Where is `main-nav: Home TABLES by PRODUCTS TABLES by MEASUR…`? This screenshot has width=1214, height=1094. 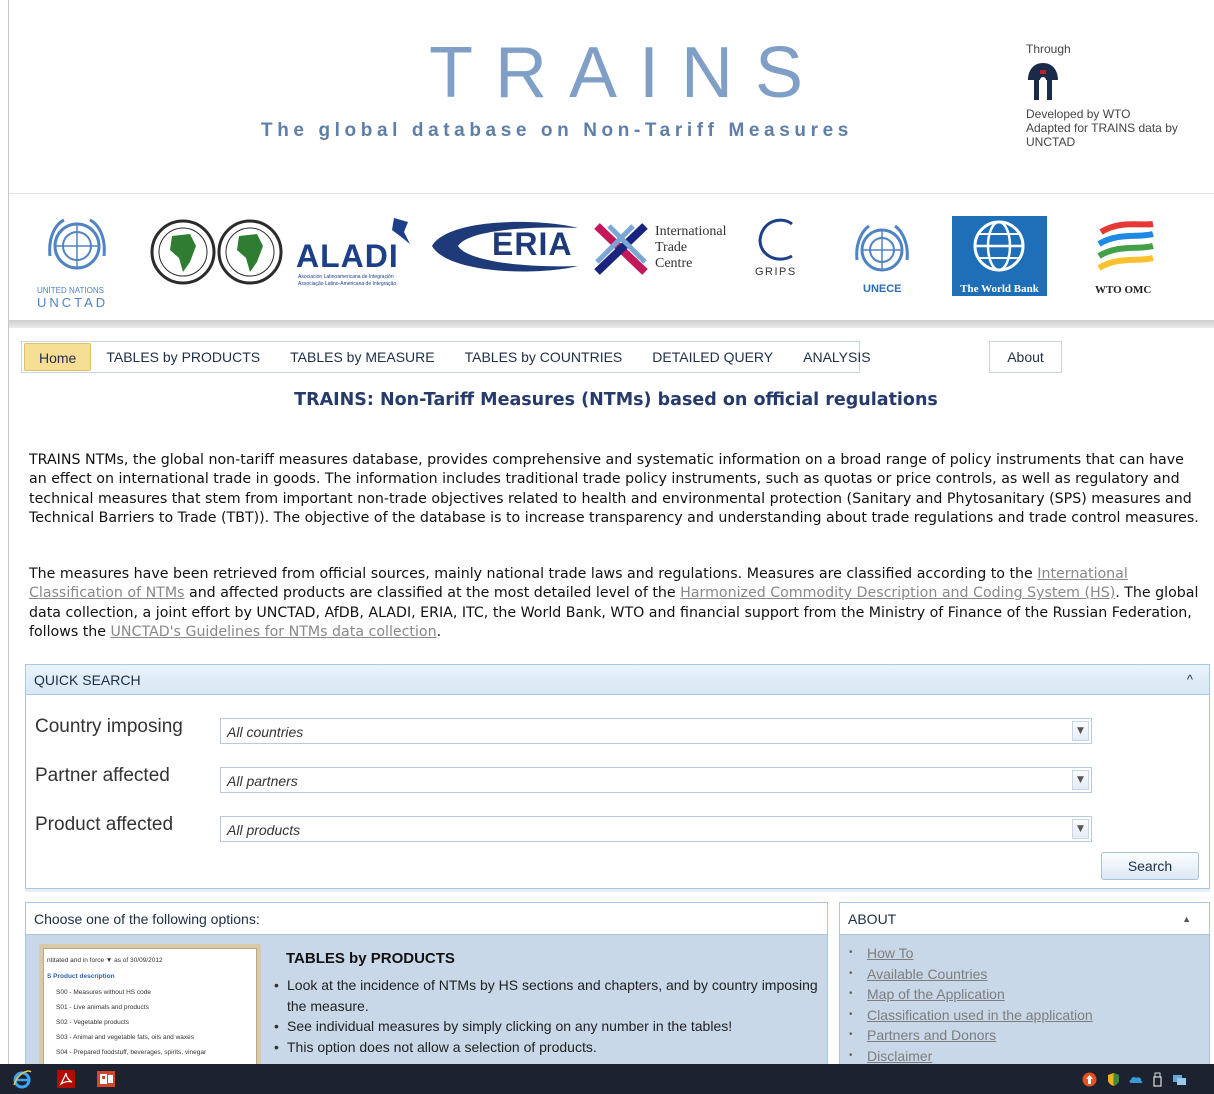 main-nav: Home TABLES by PRODUCTS TABLES by MEASUR… is located at coordinates (446, 357).